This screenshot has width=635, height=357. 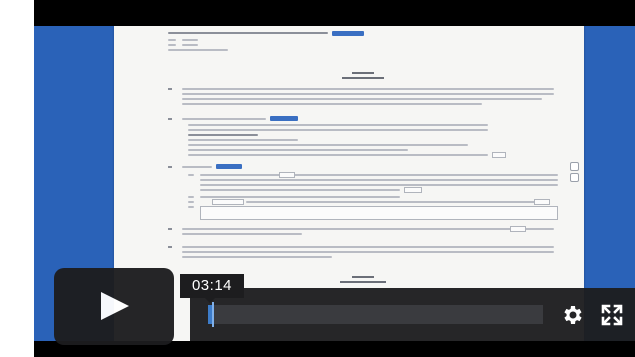 I want to click on page-nav-icons, so click(x=574, y=173).